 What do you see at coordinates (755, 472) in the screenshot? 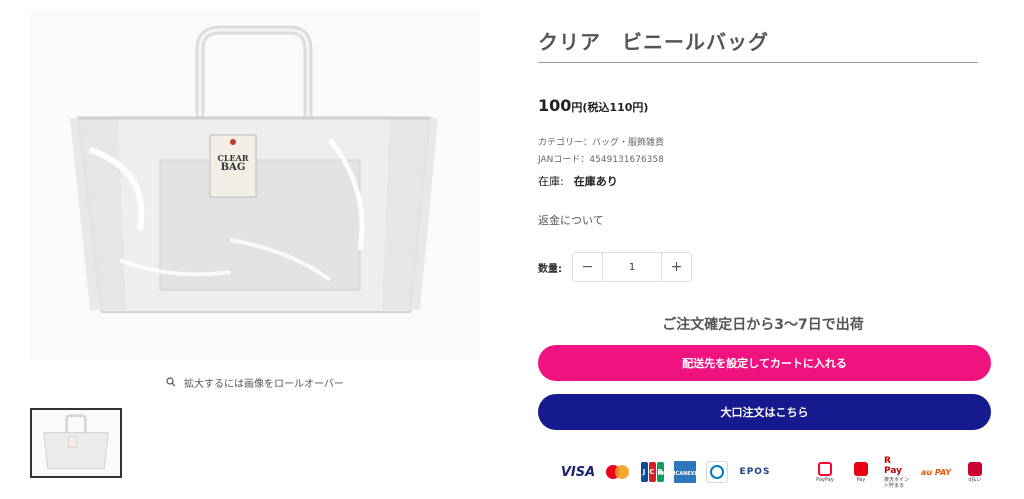
I see `epos-logo: EPOS` at bounding box center [755, 472].